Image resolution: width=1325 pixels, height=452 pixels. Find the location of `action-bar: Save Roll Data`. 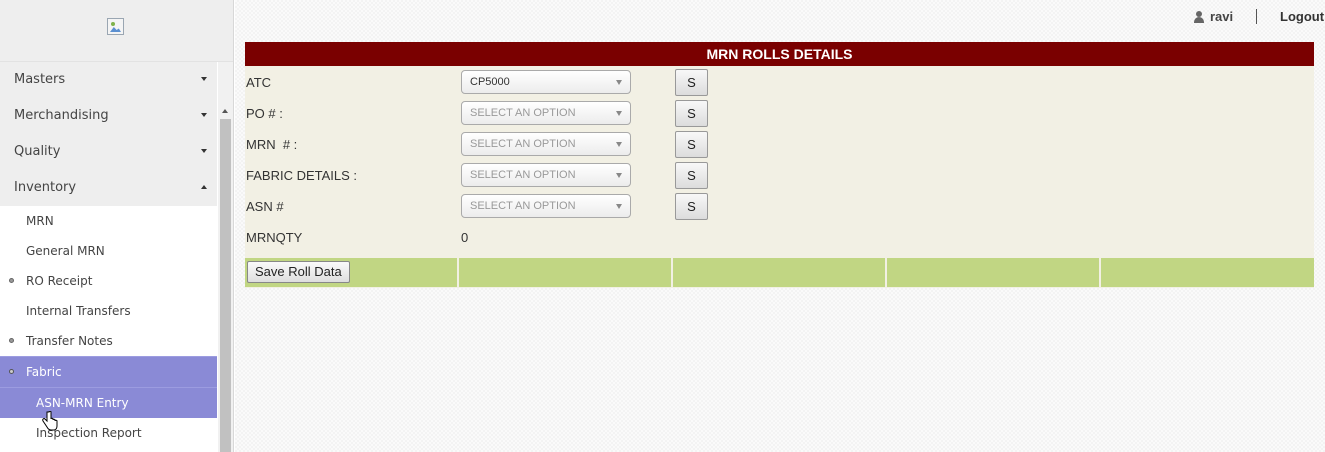

action-bar: Save Roll Data is located at coordinates (779, 272).